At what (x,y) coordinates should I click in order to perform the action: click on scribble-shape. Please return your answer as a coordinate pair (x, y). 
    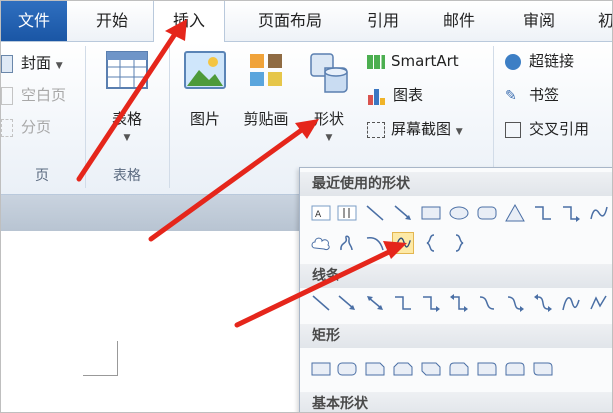
    Looking at the image, I should click on (347, 243).